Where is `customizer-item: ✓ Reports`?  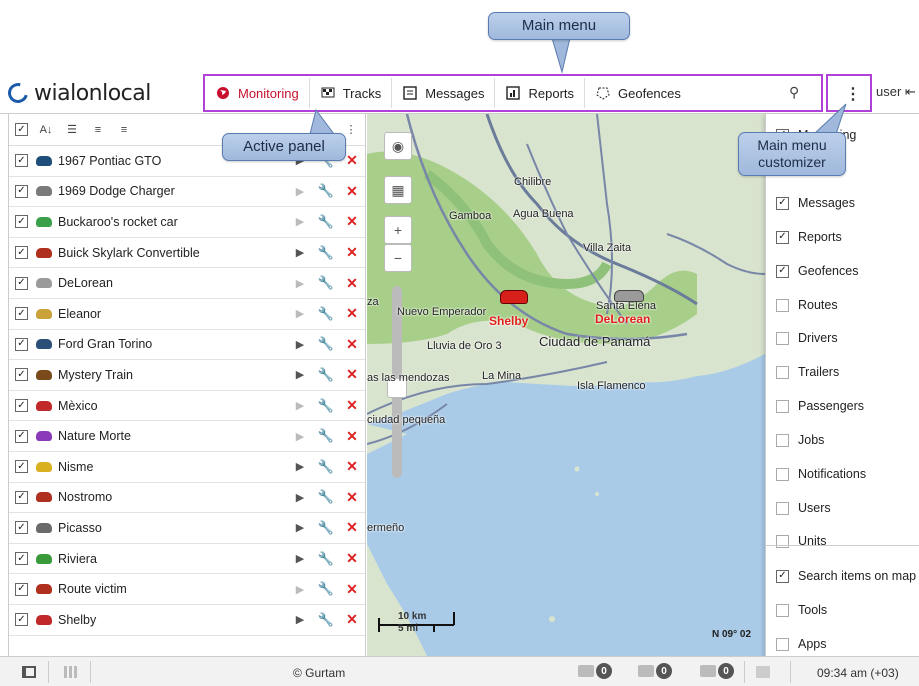 customizer-item: ✓ Reports is located at coordinates (809, 237).